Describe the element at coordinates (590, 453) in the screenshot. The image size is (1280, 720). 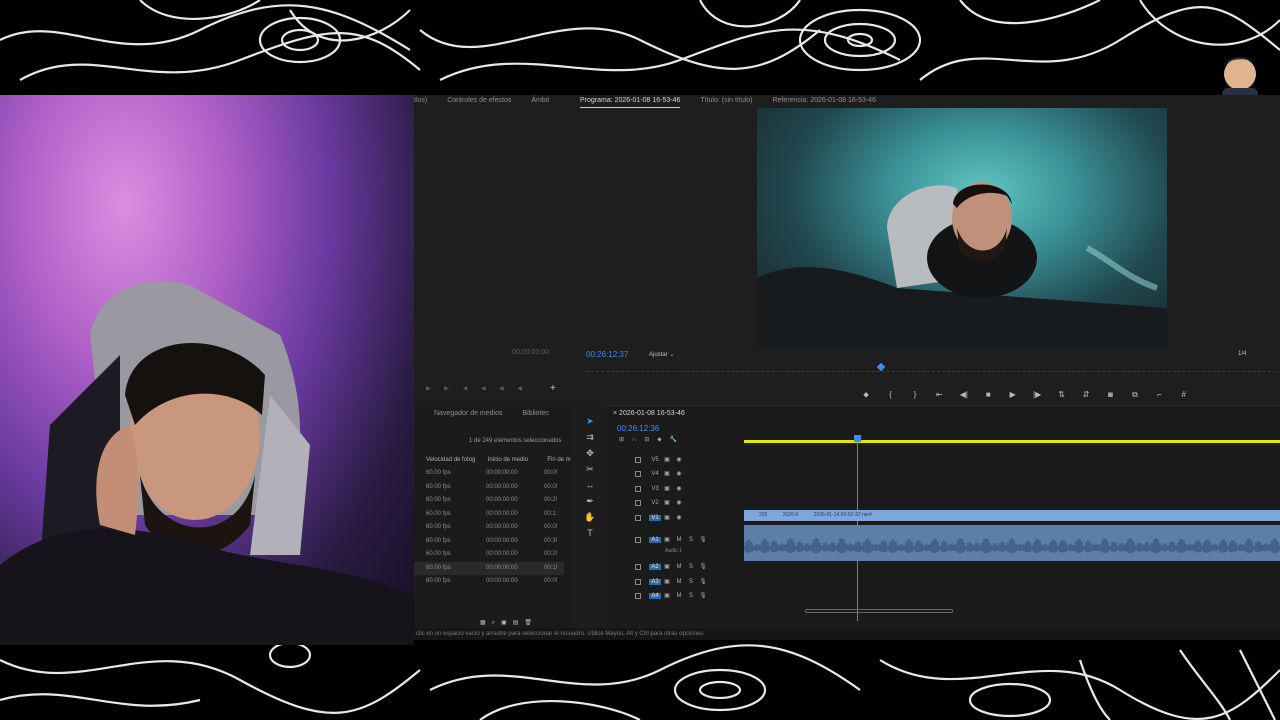
I see `ripple-edit-tool-icon: ✥` at that location.